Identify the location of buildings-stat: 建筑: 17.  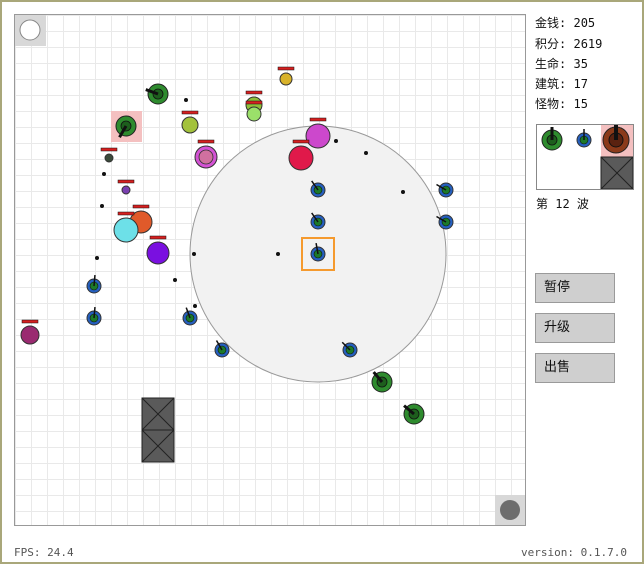
(561, 84).